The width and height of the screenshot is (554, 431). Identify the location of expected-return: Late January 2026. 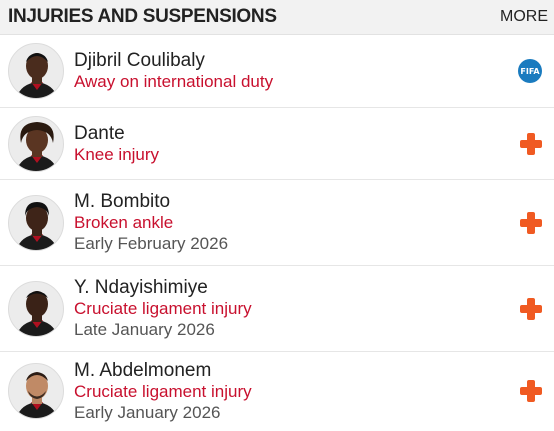
(144, 329).